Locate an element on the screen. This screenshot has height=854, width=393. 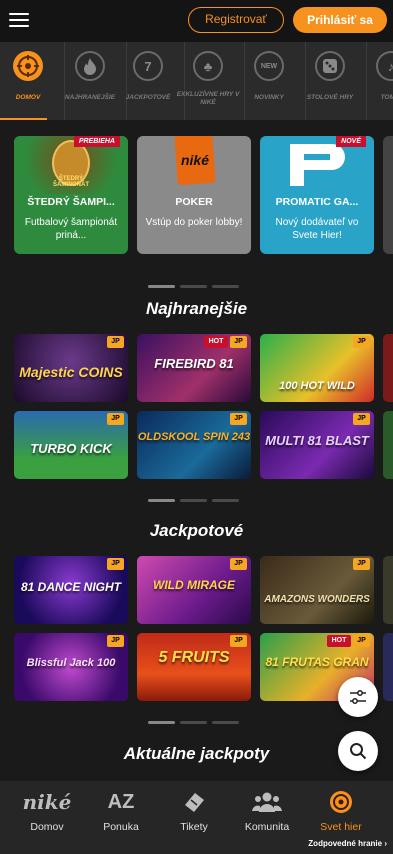
nav-label: Komunita is located at coordinates (267, 827).